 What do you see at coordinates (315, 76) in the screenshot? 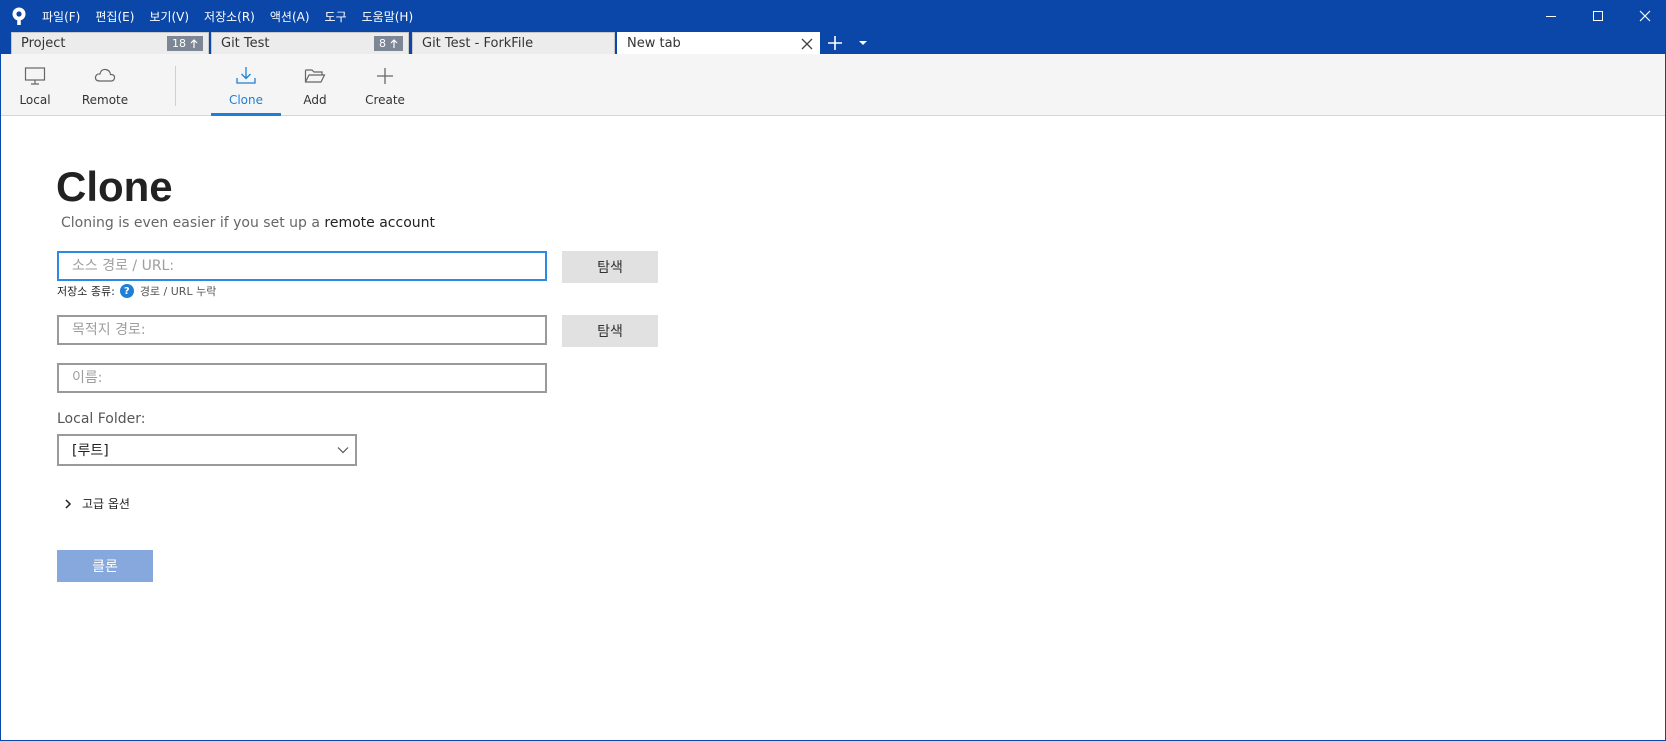
I see `folder-open-icon` at bounding box center [315, 76].